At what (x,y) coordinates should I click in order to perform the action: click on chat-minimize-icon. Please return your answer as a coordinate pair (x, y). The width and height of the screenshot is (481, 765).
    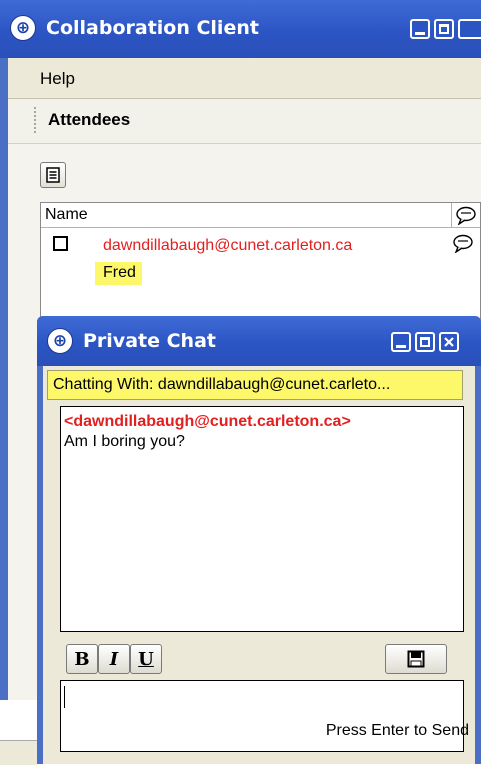
    Looking at the image, I should click on (401, 342).